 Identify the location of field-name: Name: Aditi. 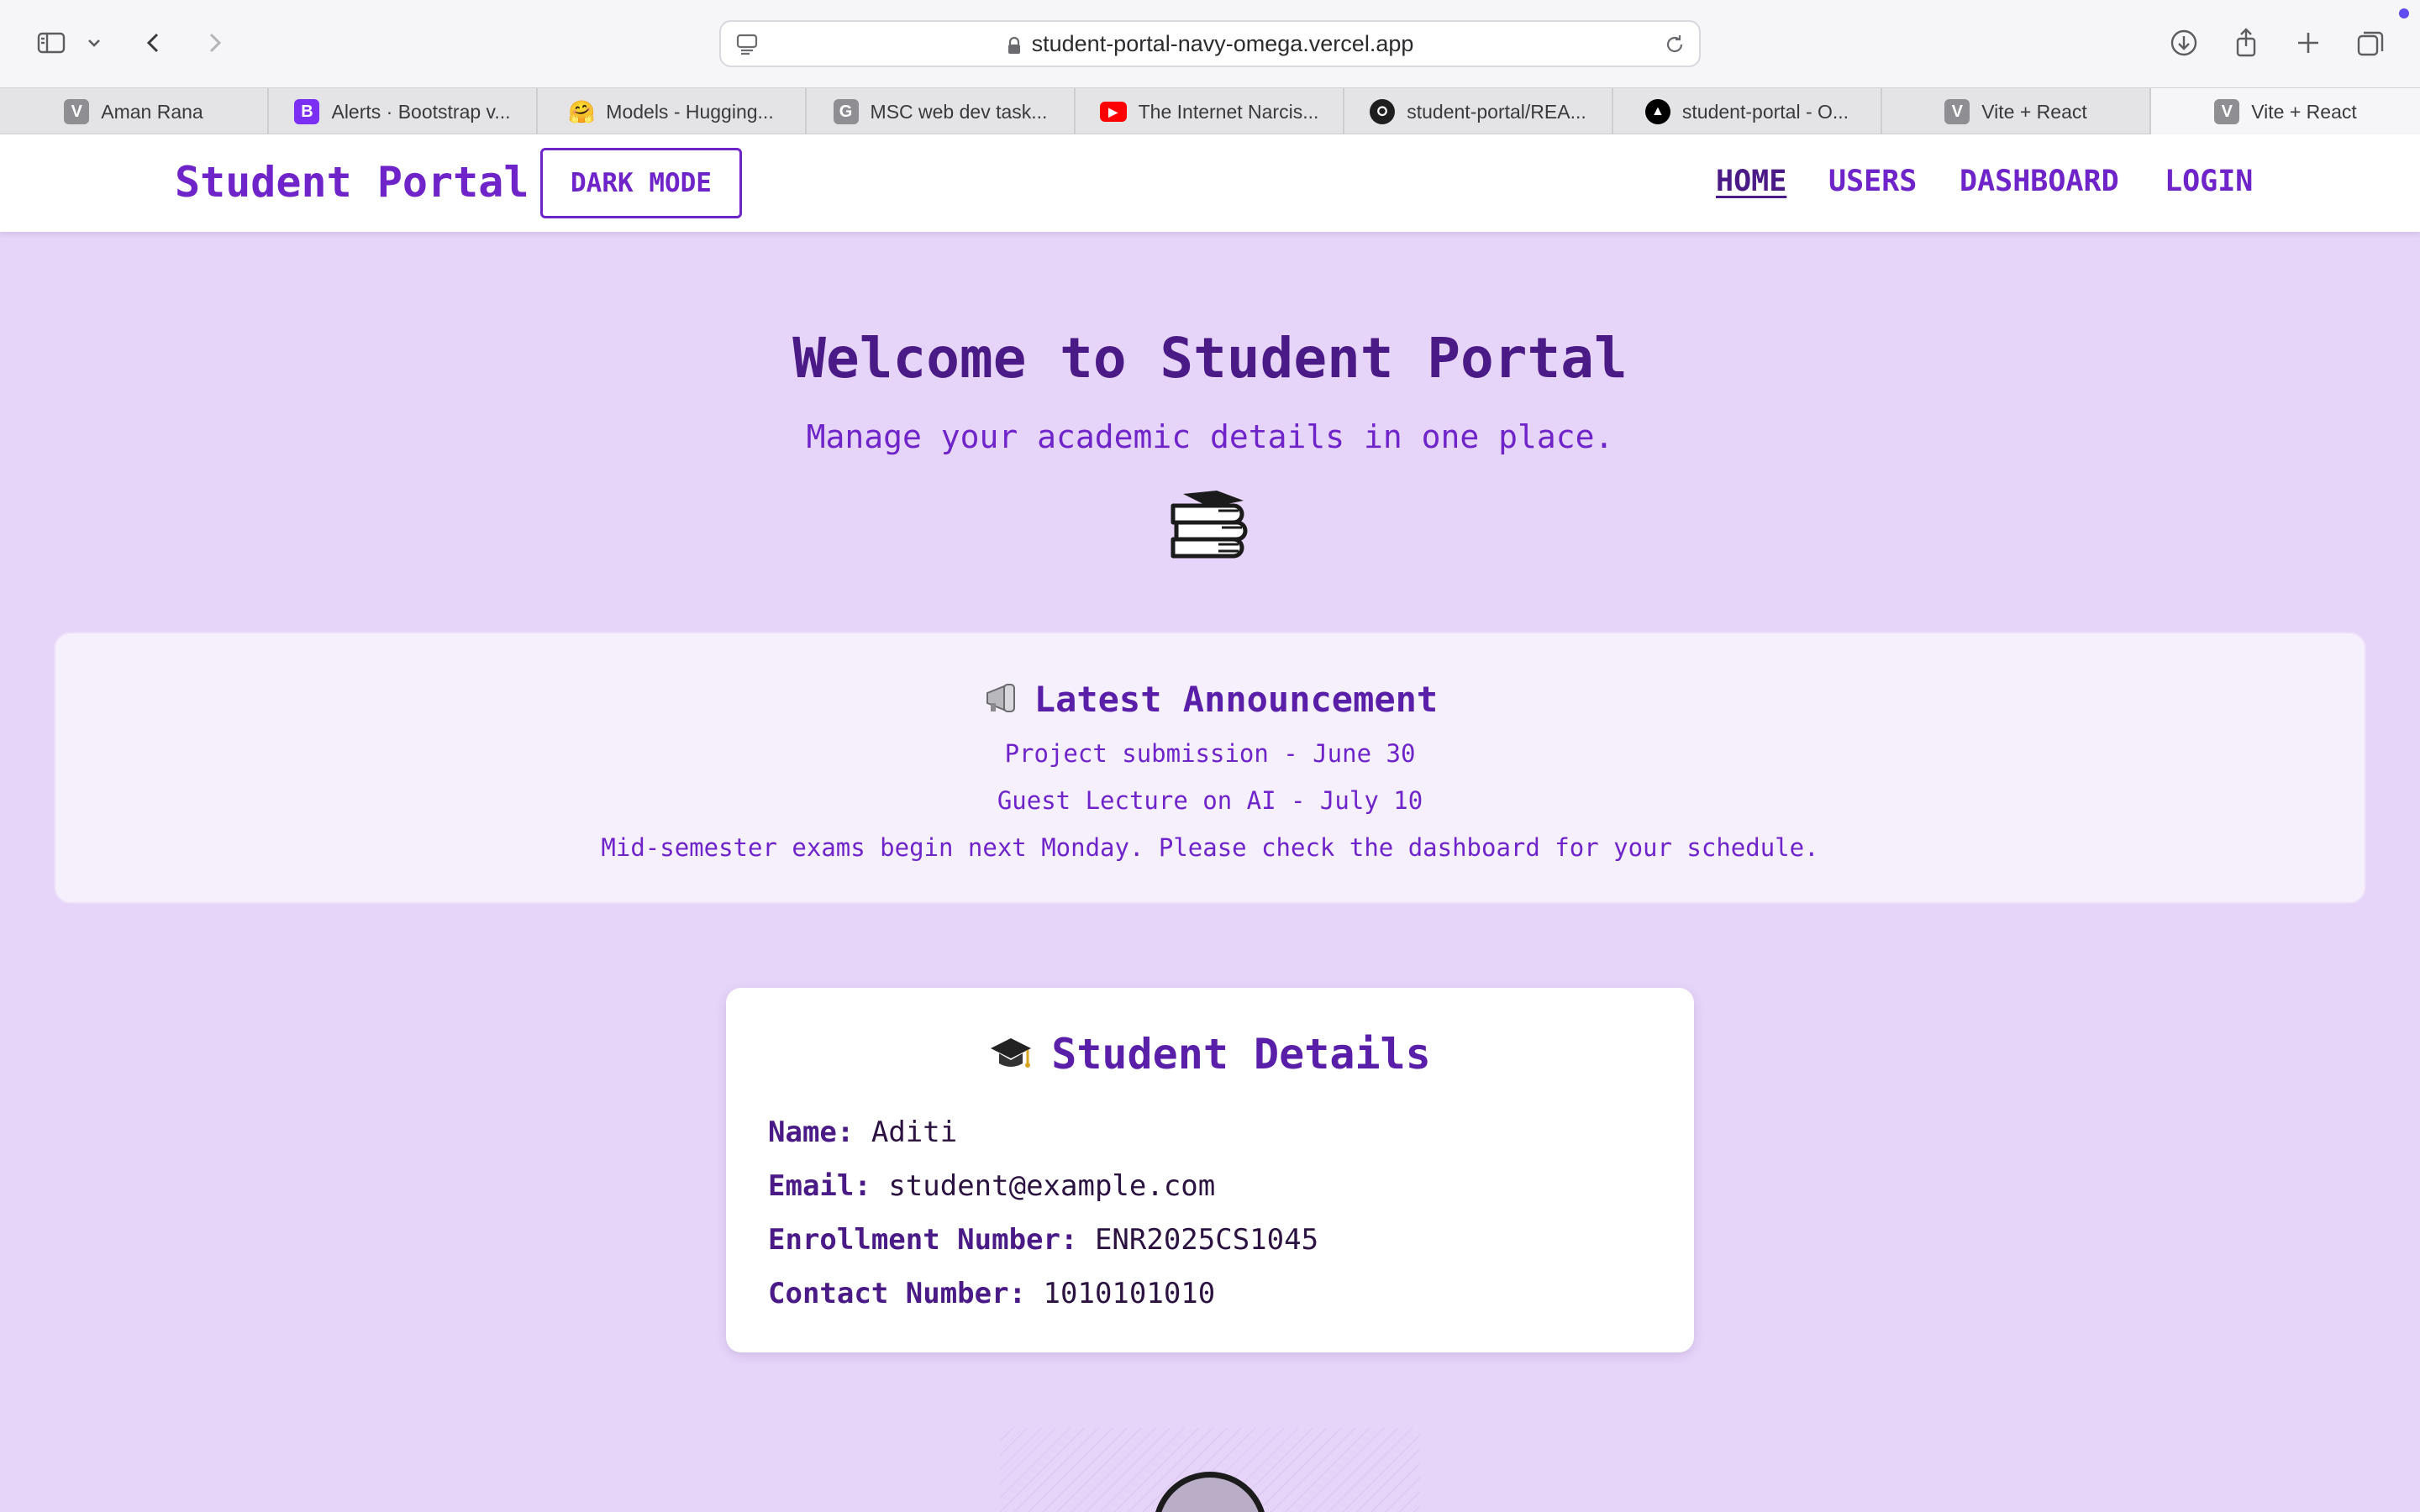
(863, 1132).